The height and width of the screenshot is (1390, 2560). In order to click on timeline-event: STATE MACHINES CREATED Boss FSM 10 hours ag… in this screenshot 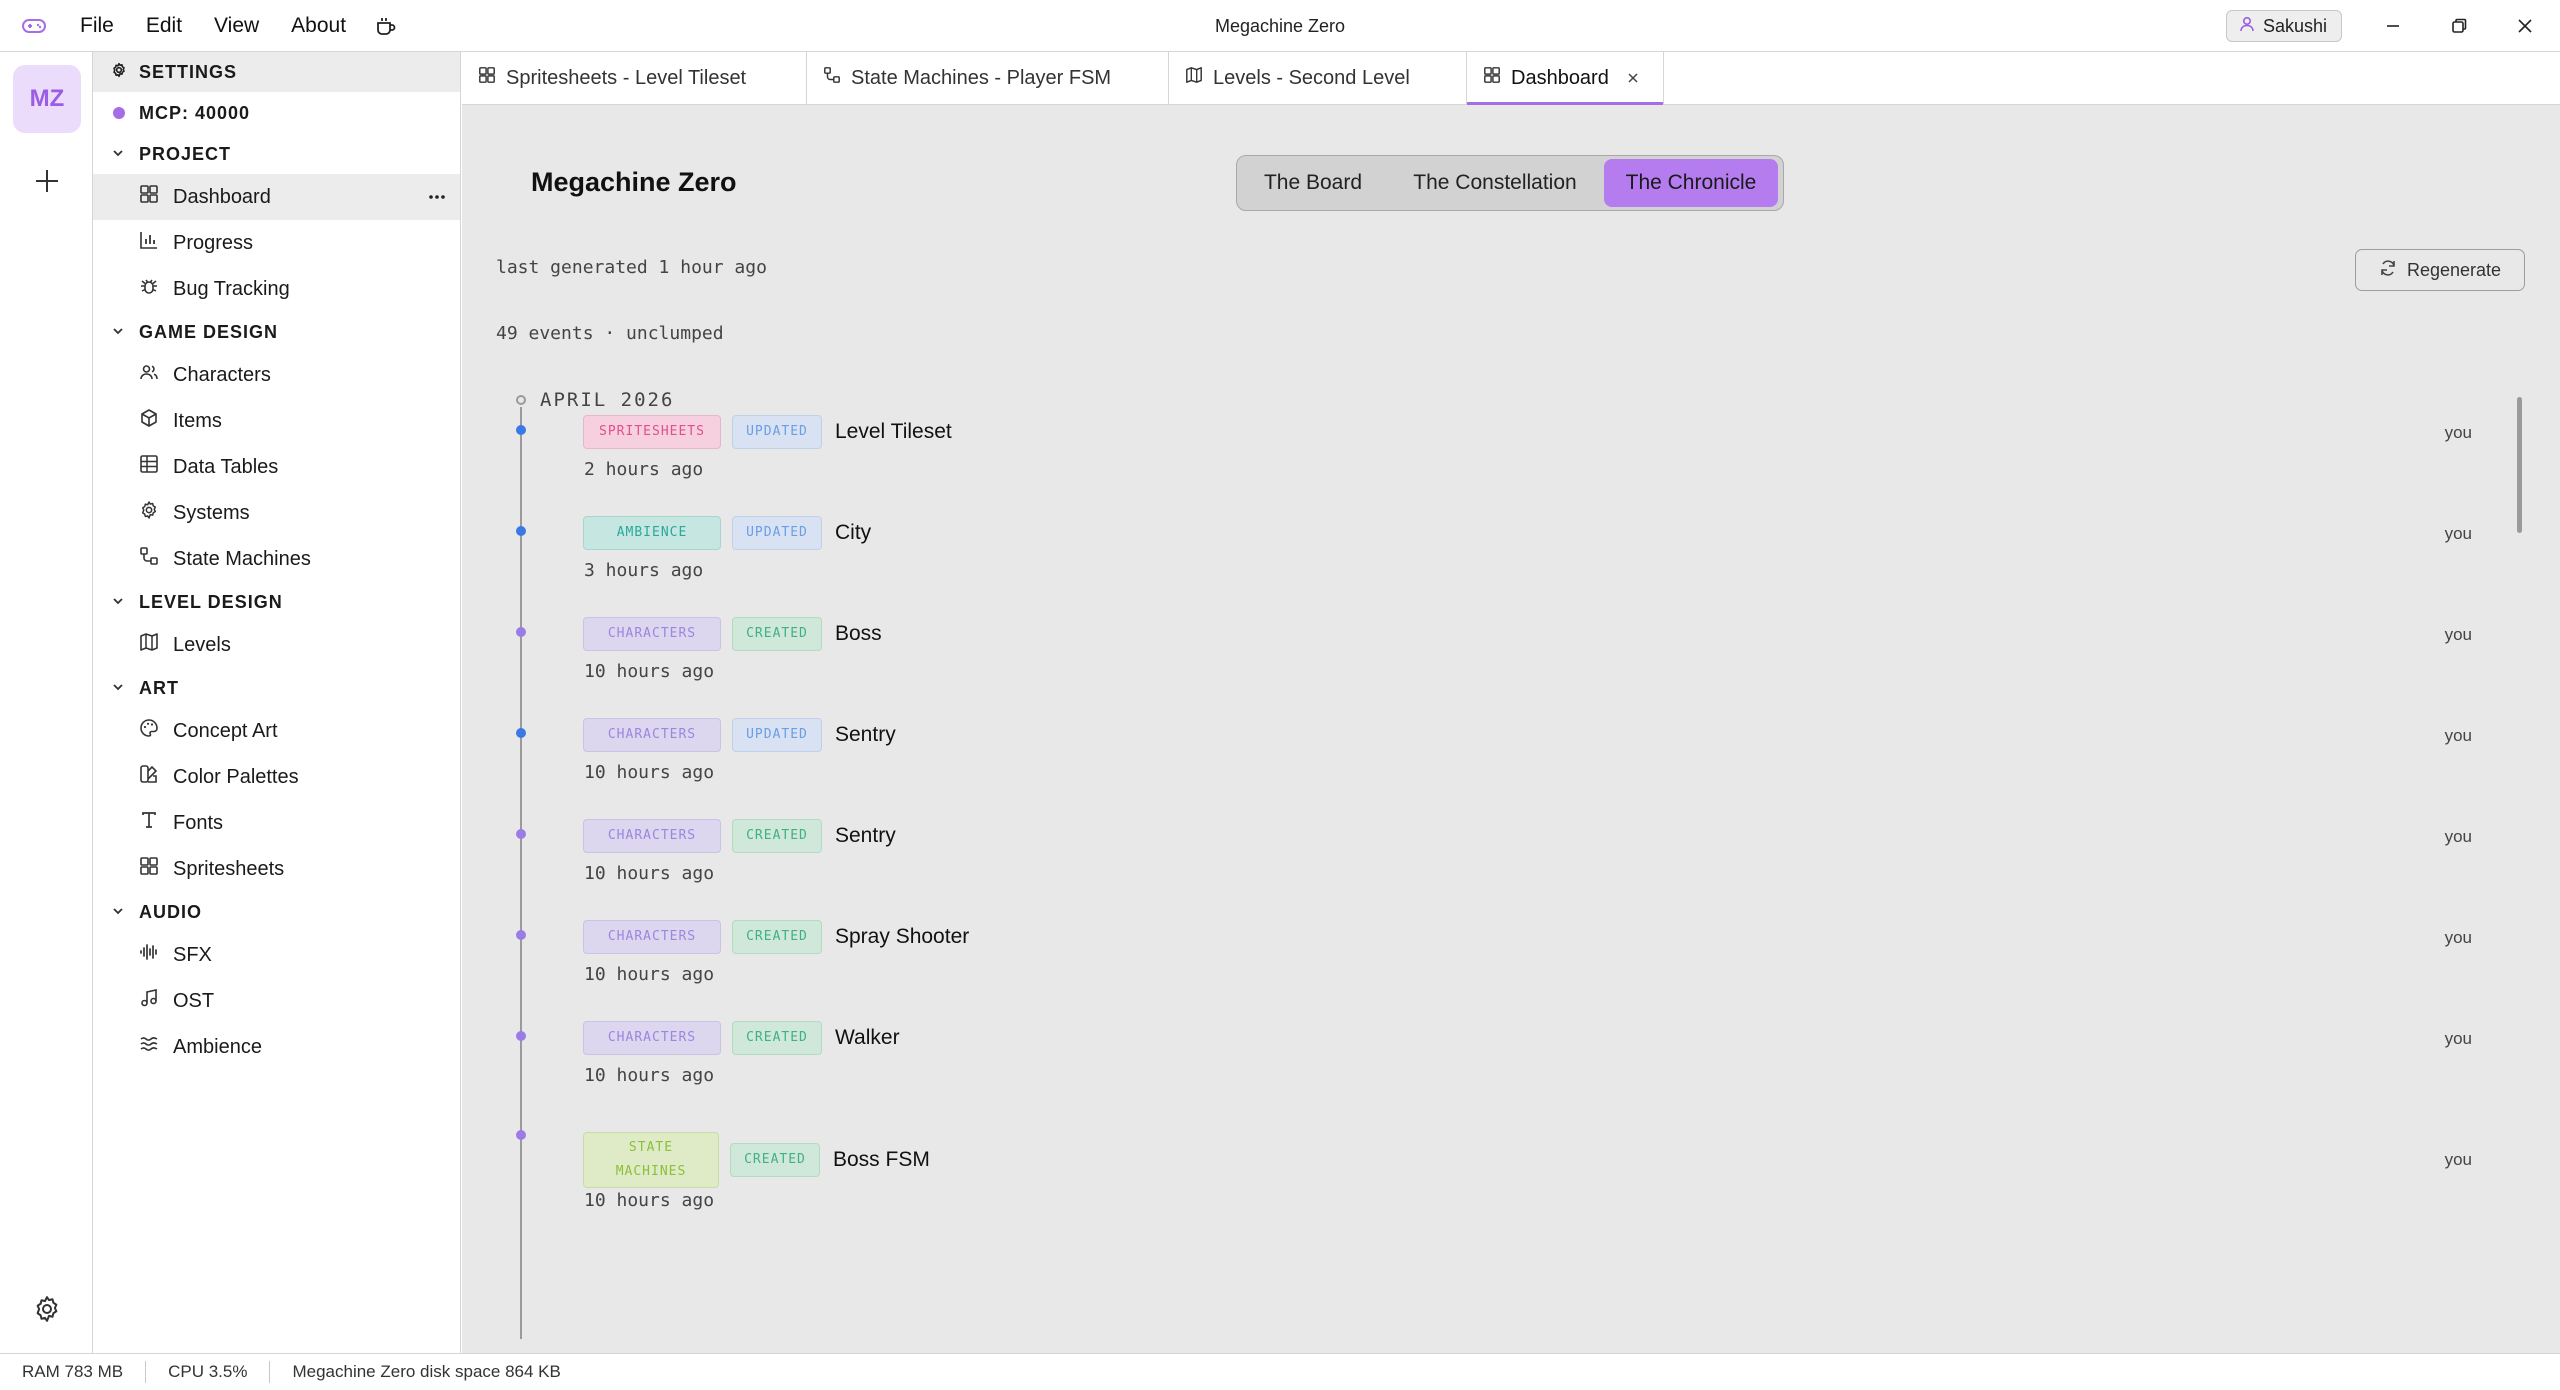, I will do `click(1502, 1181)`.